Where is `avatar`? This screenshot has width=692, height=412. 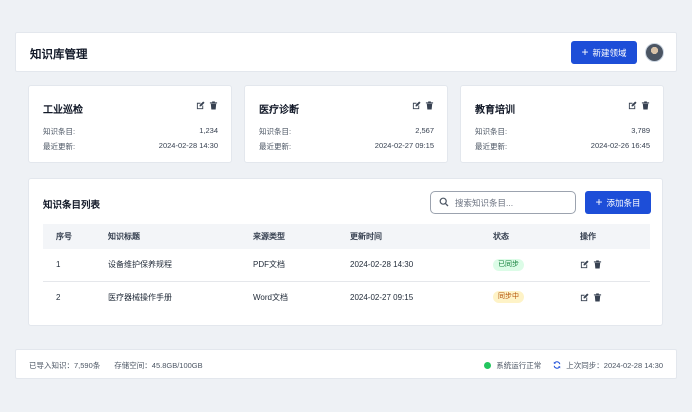
avatar is located at coordinates (654, 52).